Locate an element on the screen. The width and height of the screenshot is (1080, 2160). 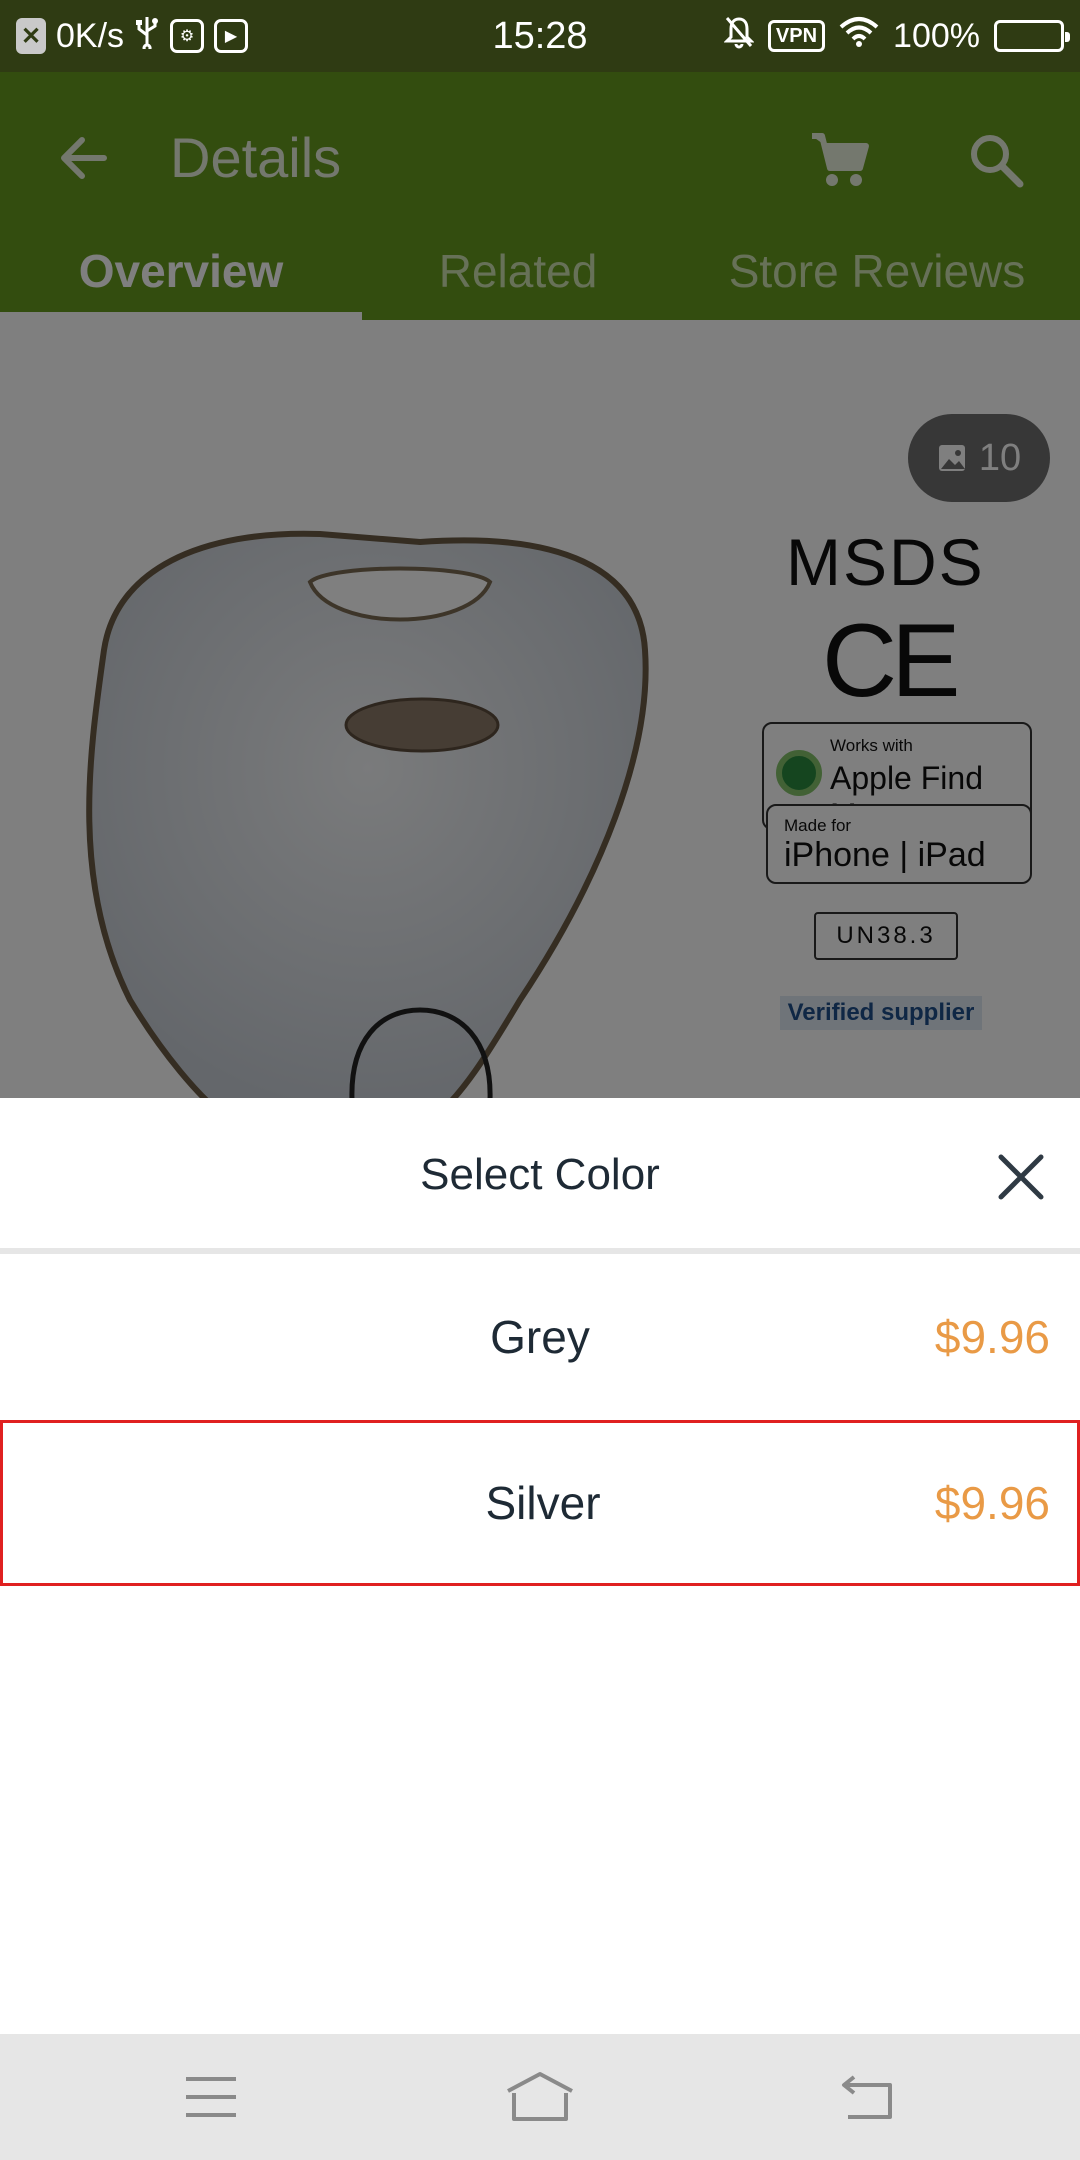
menu-icon is located at coordinates (211, 2097).